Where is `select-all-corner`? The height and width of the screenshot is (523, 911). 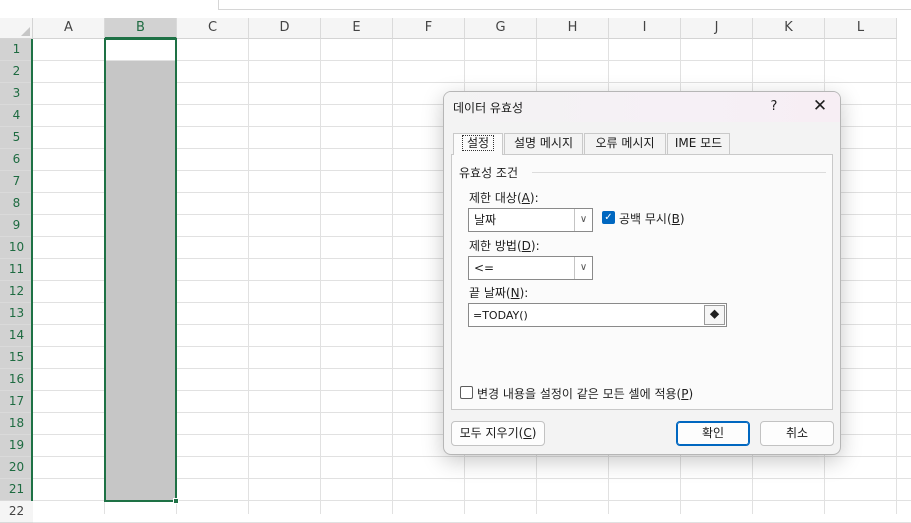 select-all-corner is located at coordinates (16, 28).